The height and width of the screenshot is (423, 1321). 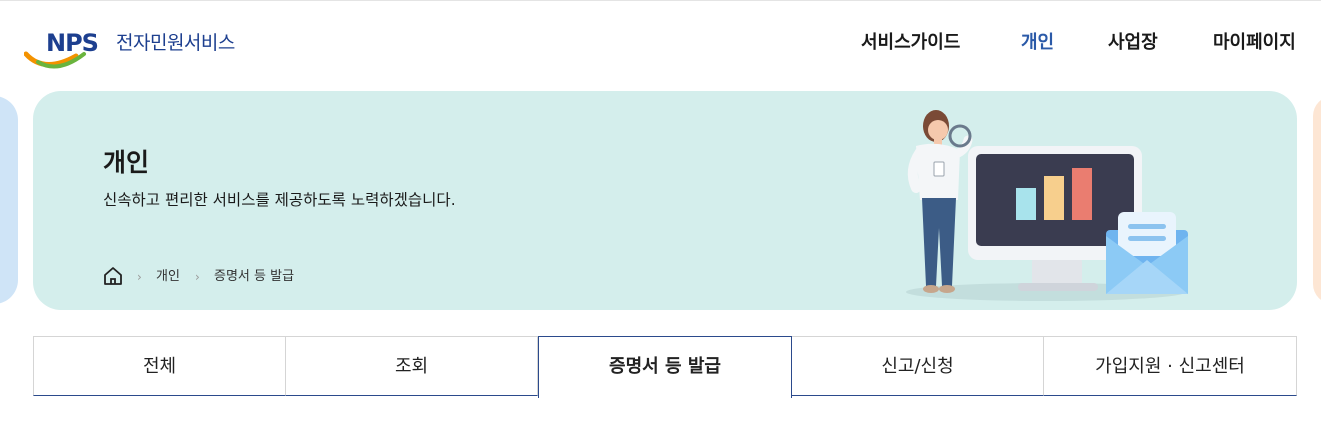 I want to click on banner-illustration, so click(x=1051, y=202).